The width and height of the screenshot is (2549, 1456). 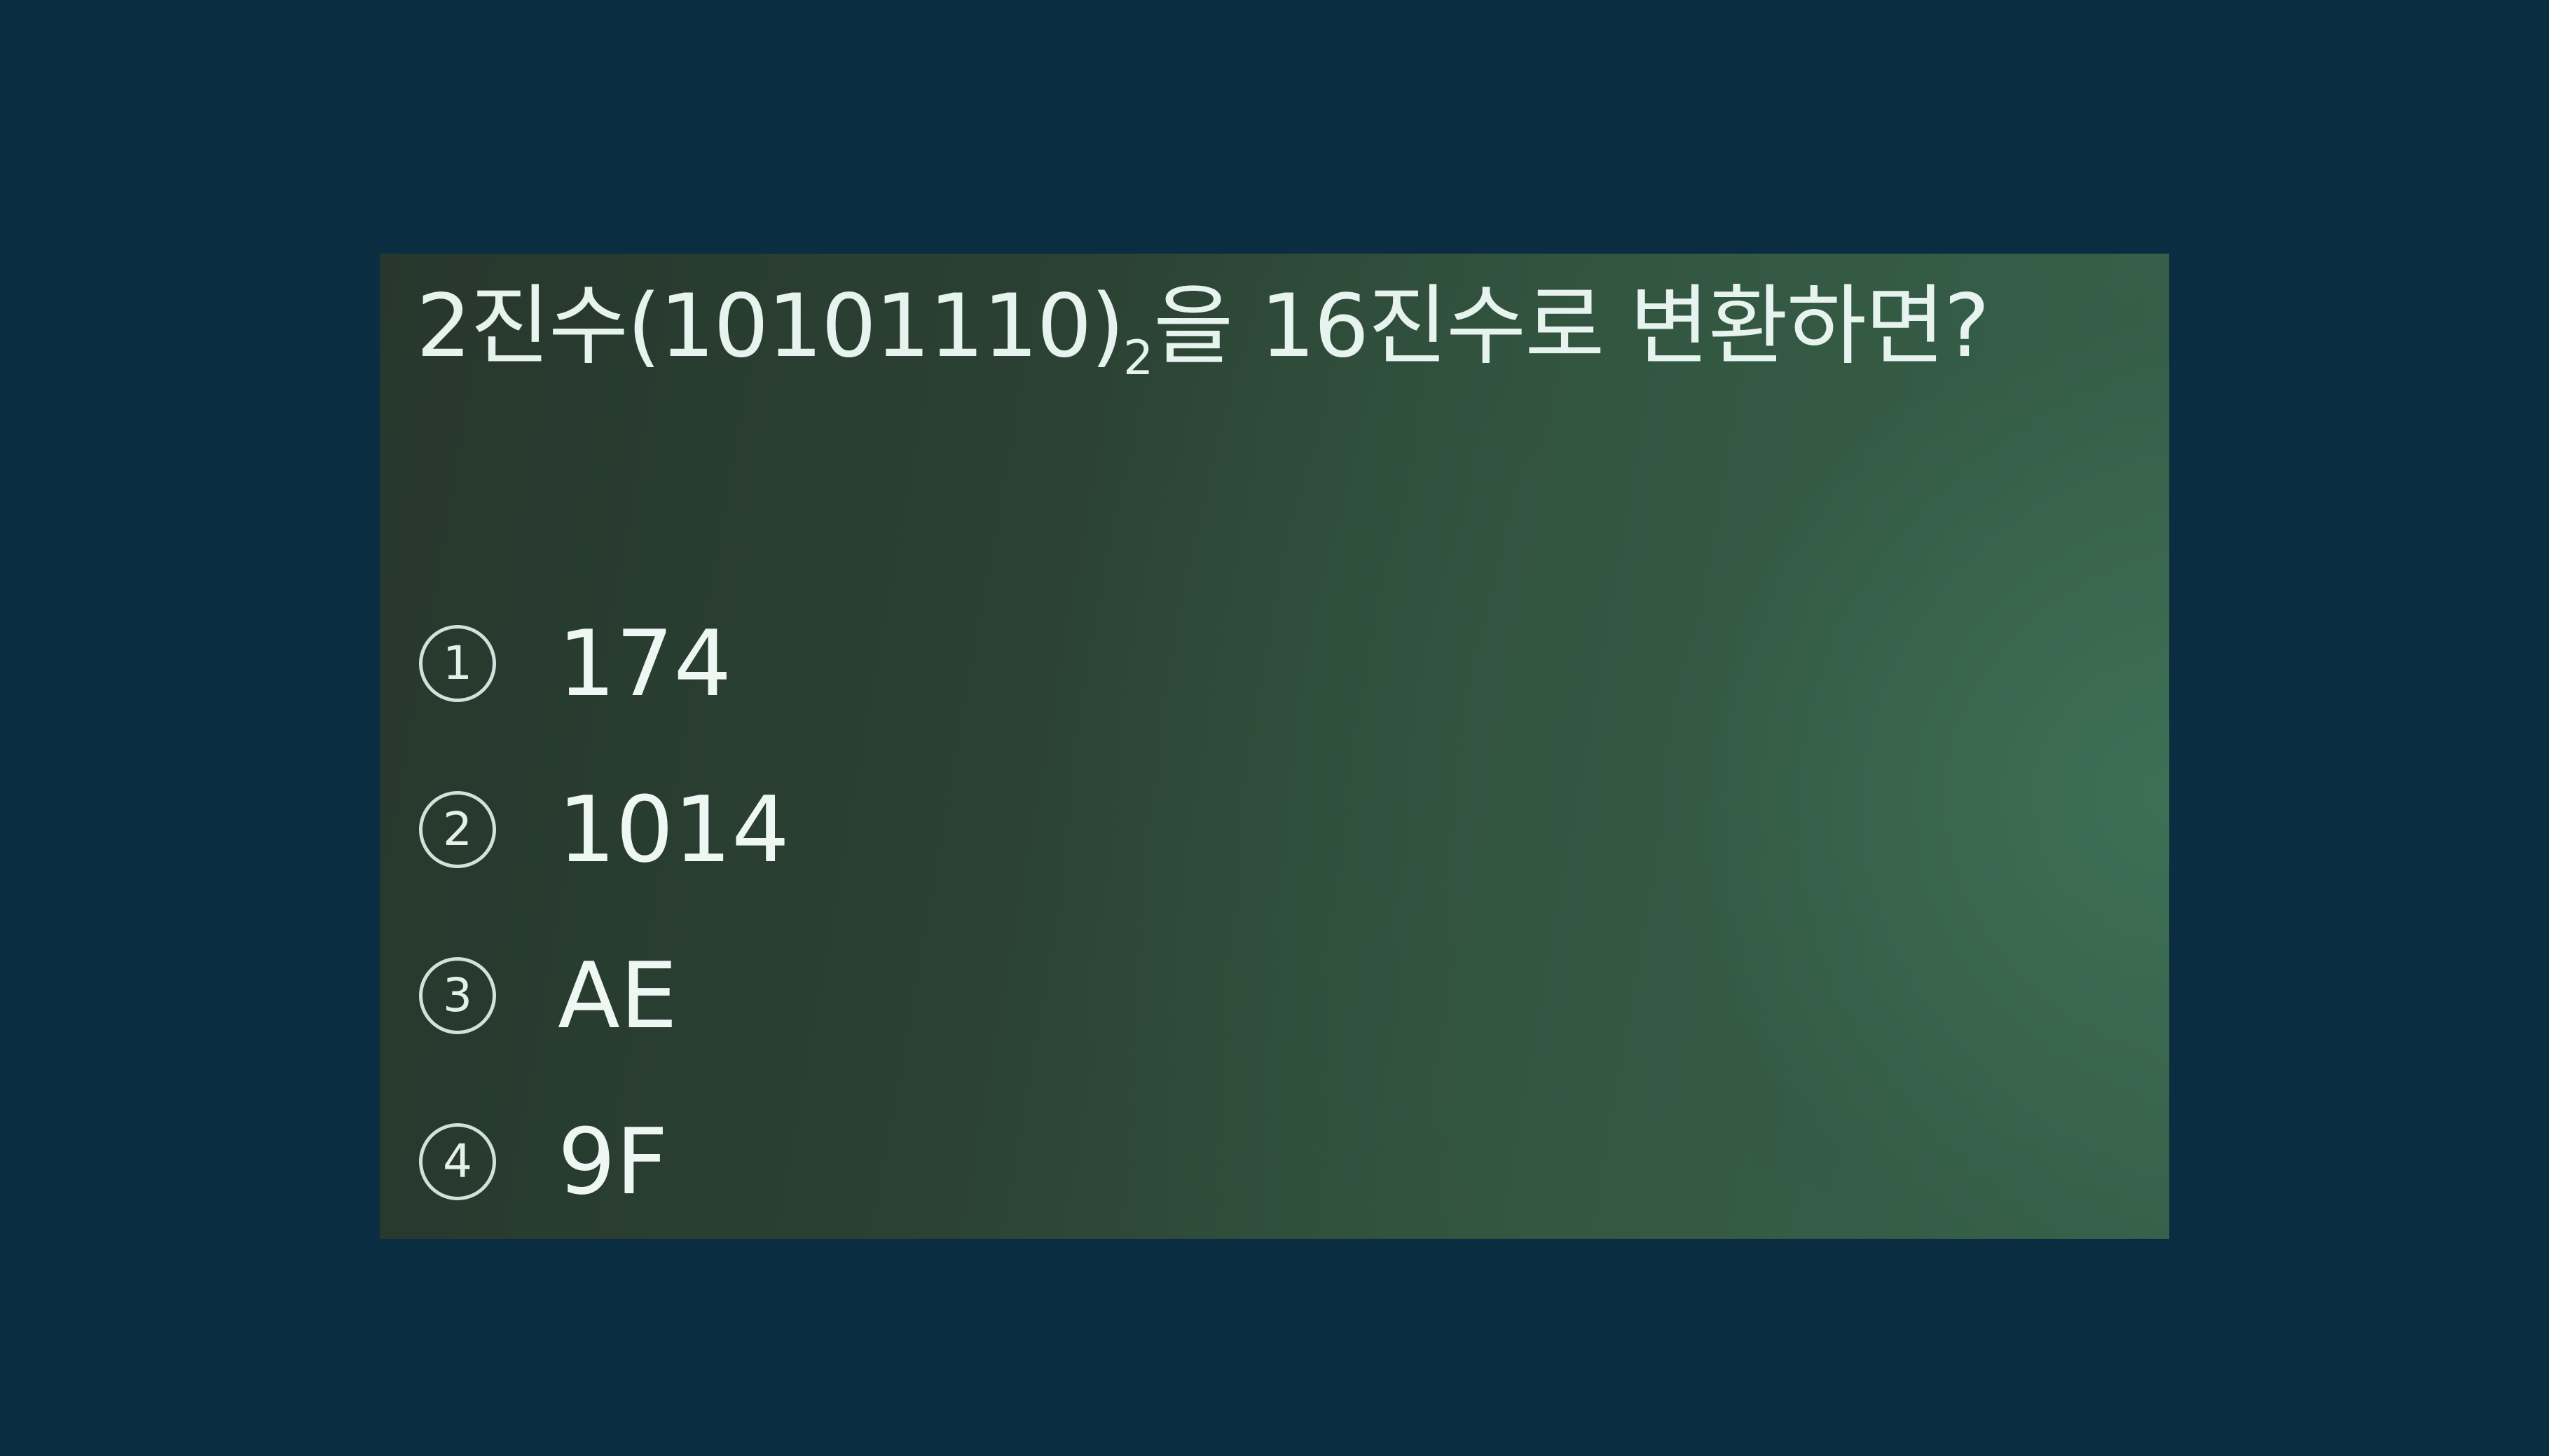 I want to click on option-2-text: 1014, so click(x=674, y=829).